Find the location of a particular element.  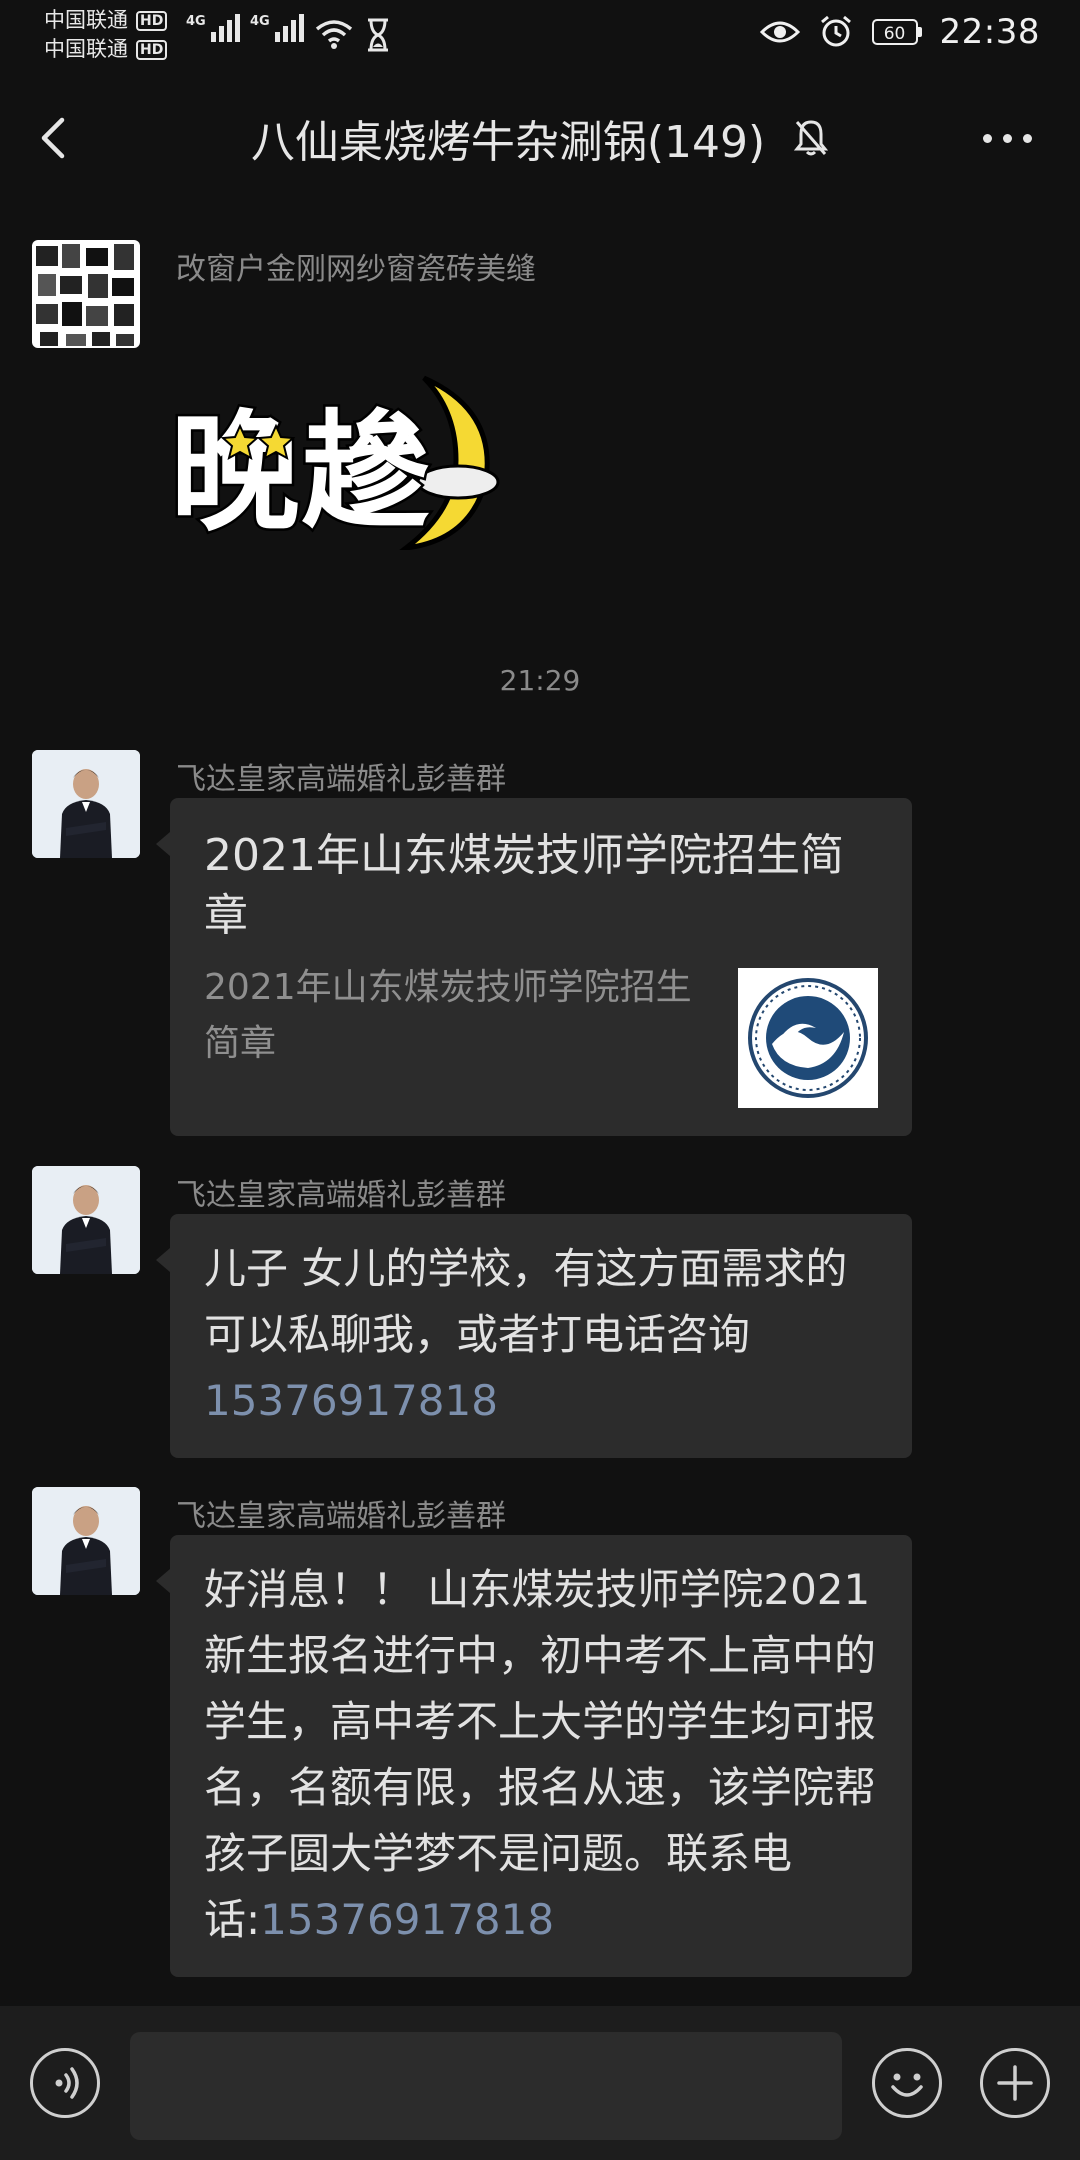

emoji-icon is located at coordinates (907, 2083).